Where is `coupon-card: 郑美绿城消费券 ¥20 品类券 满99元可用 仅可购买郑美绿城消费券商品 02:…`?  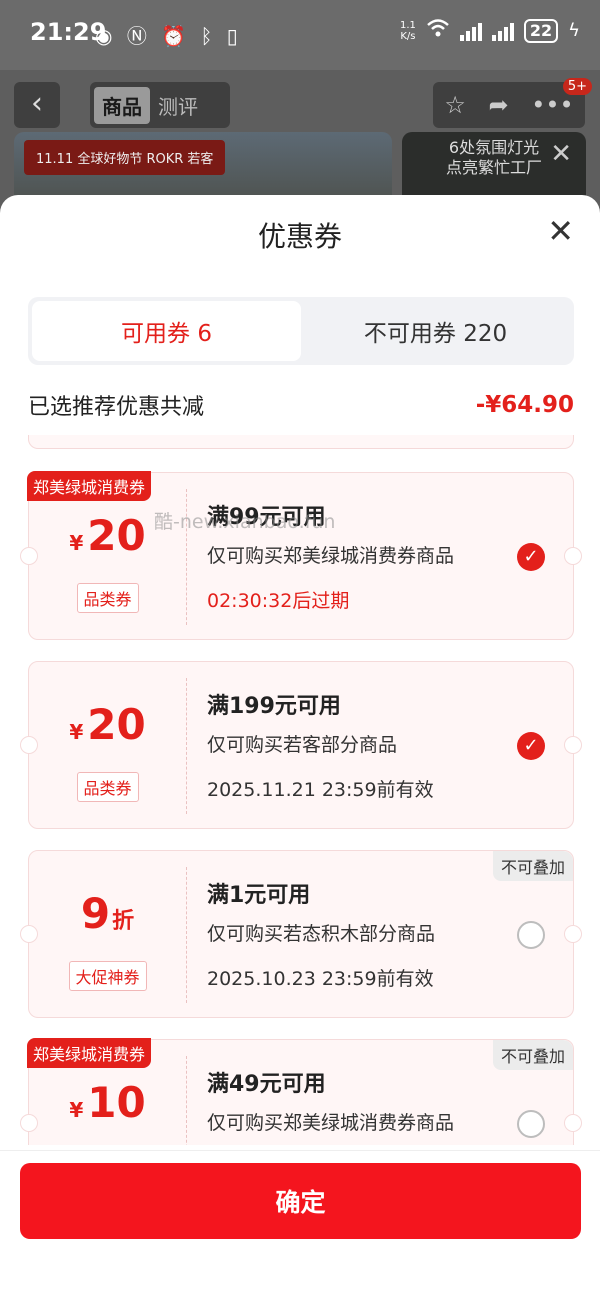 coupon-card: 郑美绿城消费券 ¥20 品类券 满99元可用 仅可购买郑美绿城消费券商品 02:… is located at coordinates (301, 555).